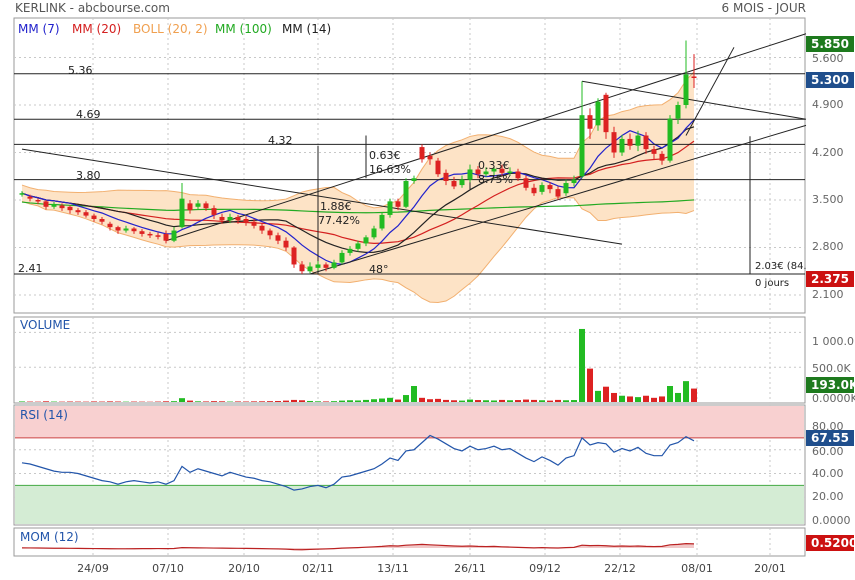 The height and width of the screenshot is (580, 855). What do you see at coordinates (280, 140) in the screenshot?
I see `level-label-432: 4.32` at bounding box center [280, 140].